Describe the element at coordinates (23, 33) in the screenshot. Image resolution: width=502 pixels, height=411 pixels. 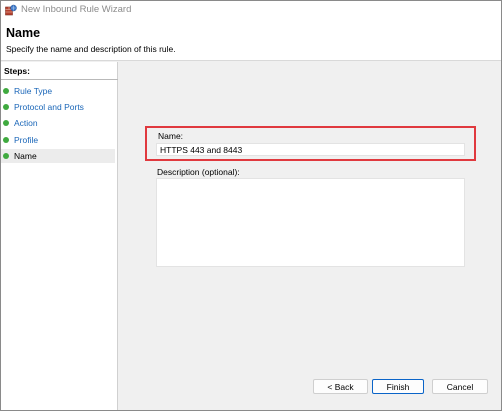
I see `page-title: Name` at that location.